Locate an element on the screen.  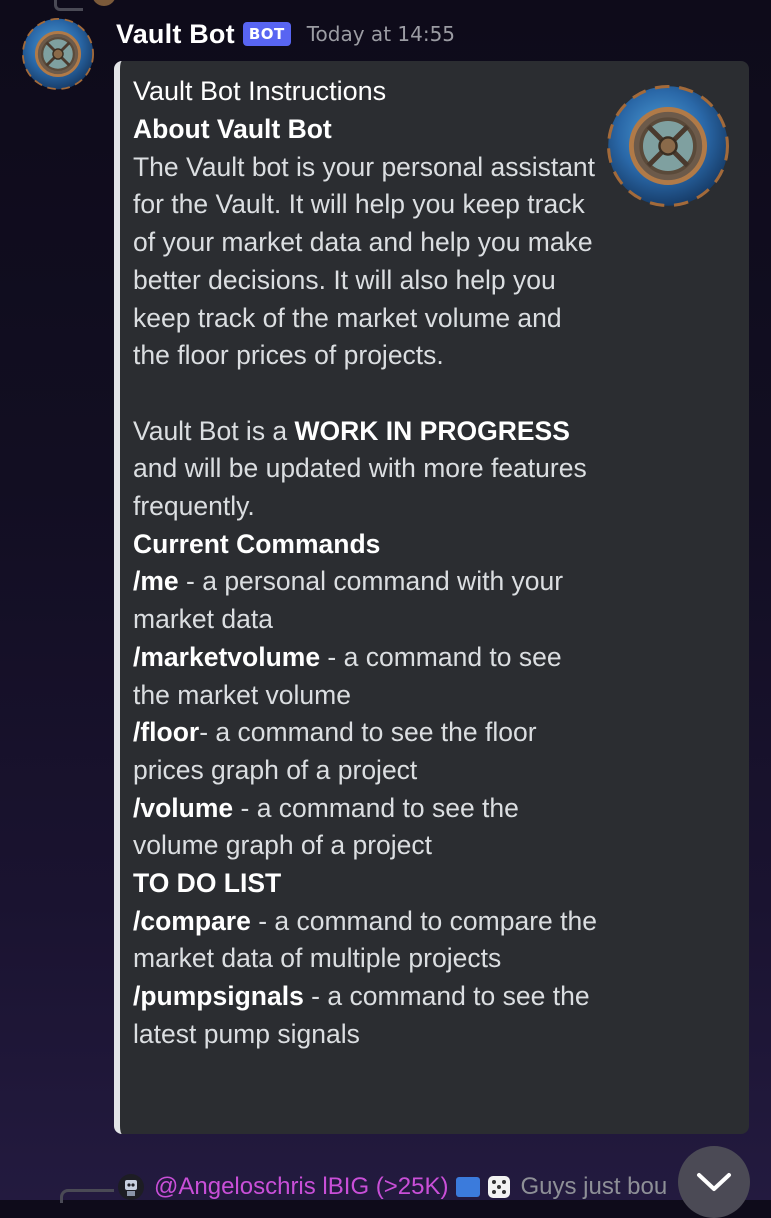
about-heading: About Vault Bot is located at coordinates (232, 129).